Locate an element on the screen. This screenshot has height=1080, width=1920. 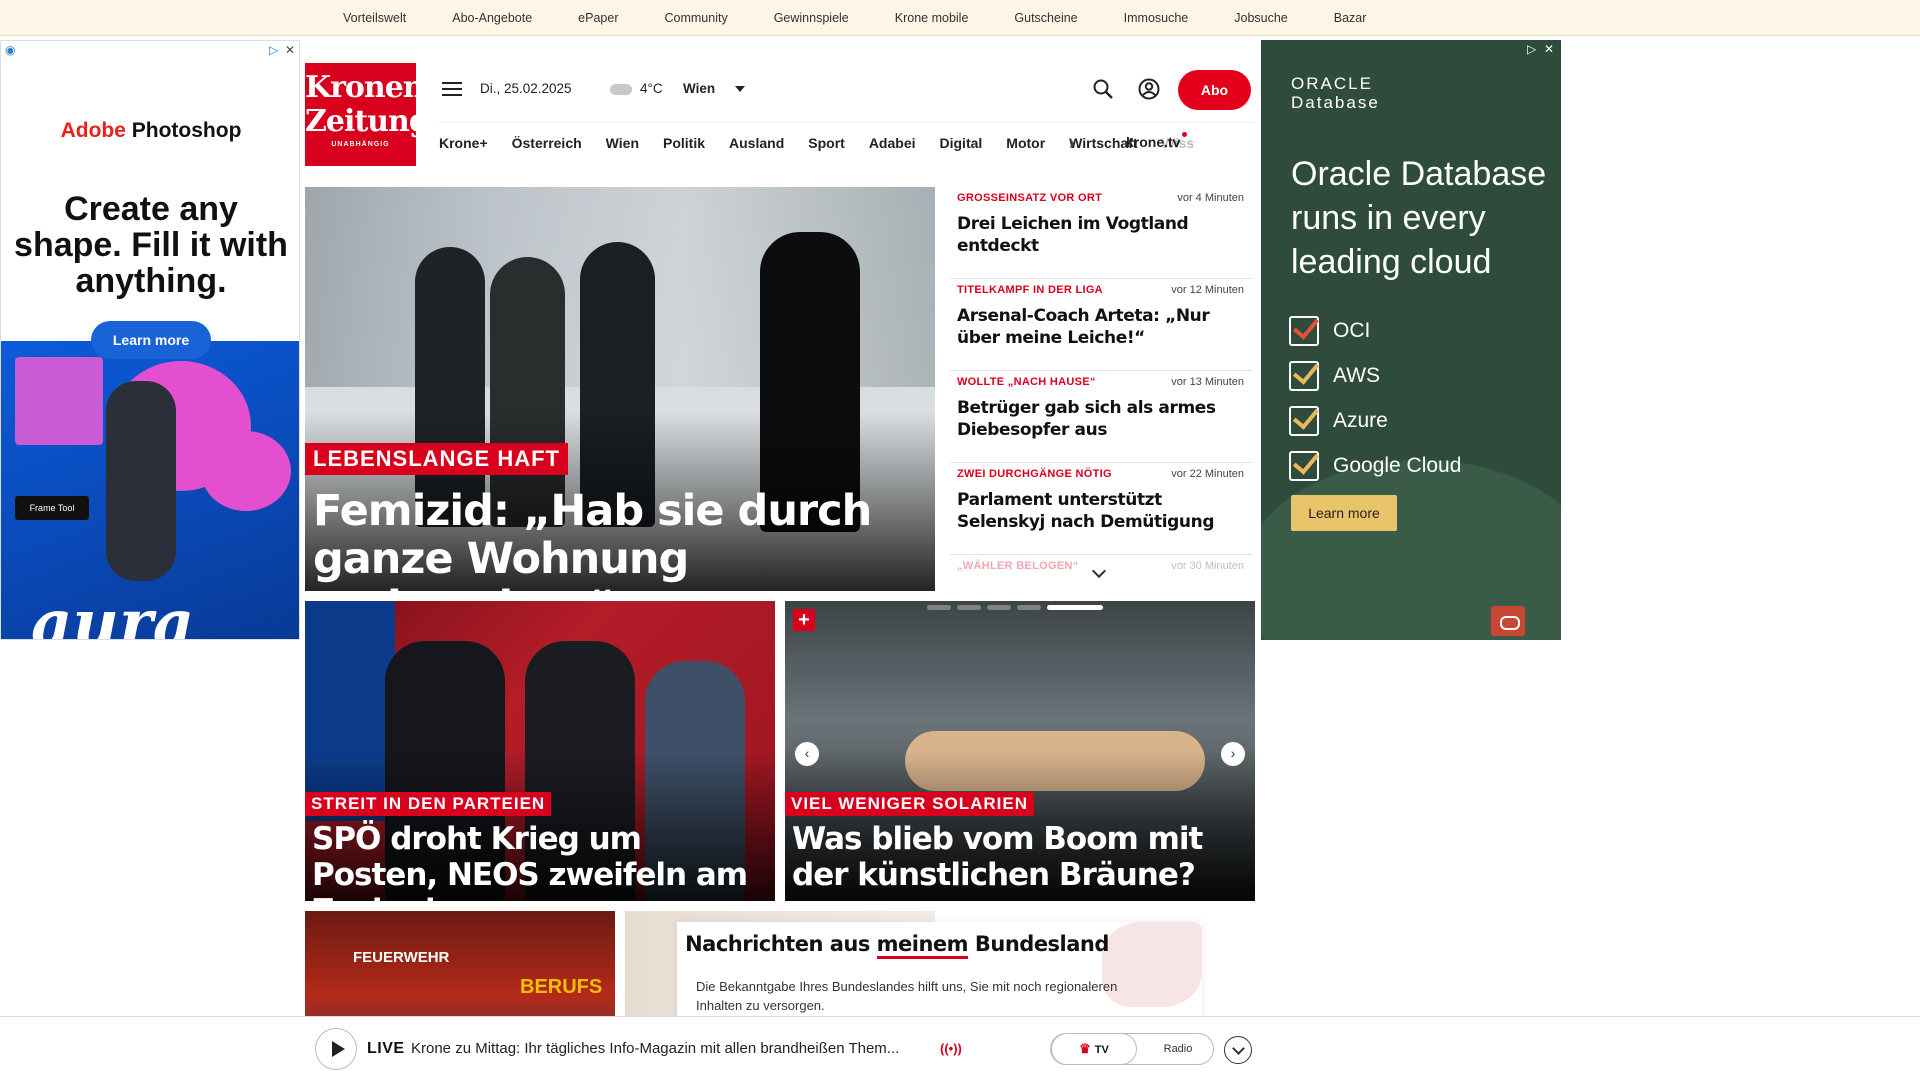
live-label: LIVE is located at coordinates (386, 1048).